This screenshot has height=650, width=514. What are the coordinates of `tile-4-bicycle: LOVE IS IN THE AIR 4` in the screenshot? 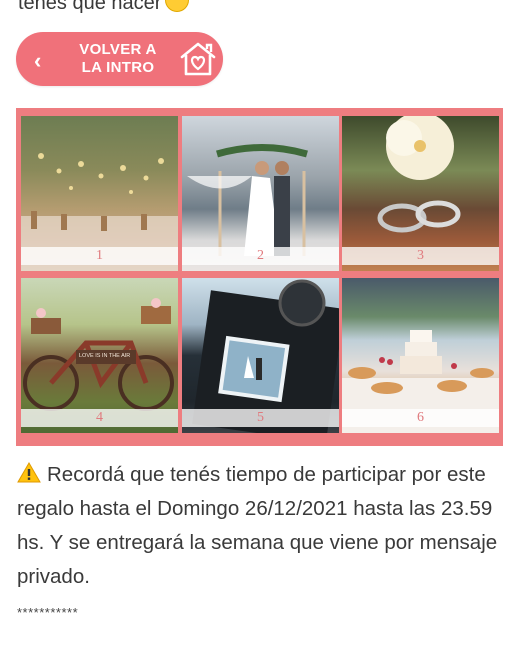 It's located at (99, 355).